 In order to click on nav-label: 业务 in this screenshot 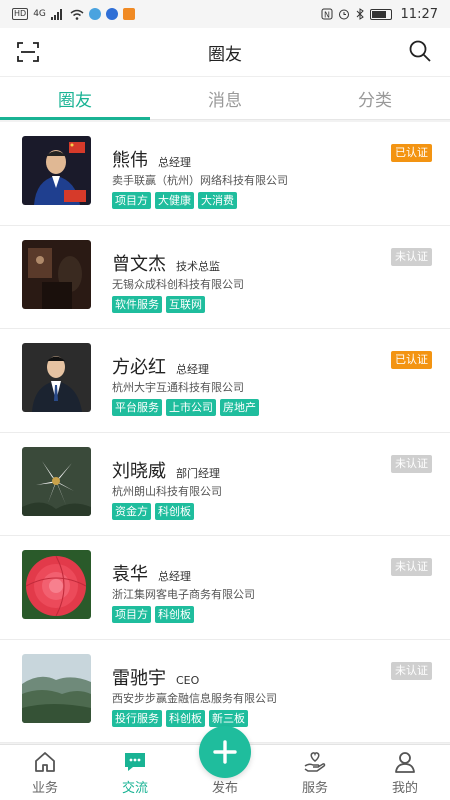, I will do `click(44, 788)`.